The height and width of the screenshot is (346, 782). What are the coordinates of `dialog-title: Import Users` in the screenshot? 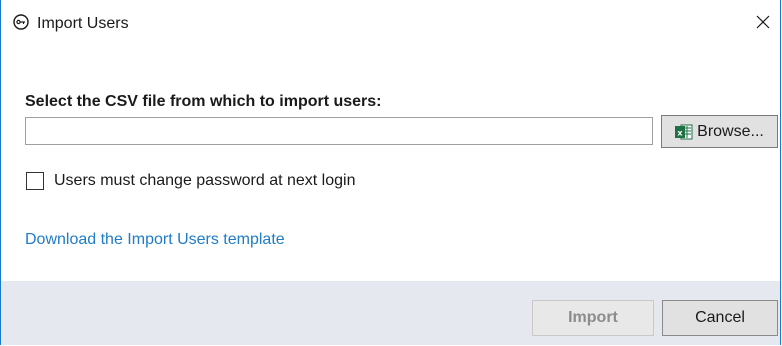 It's located at (83, 23).